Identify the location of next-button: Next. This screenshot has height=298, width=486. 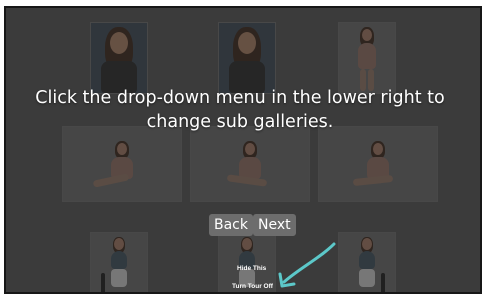
(274, 225).